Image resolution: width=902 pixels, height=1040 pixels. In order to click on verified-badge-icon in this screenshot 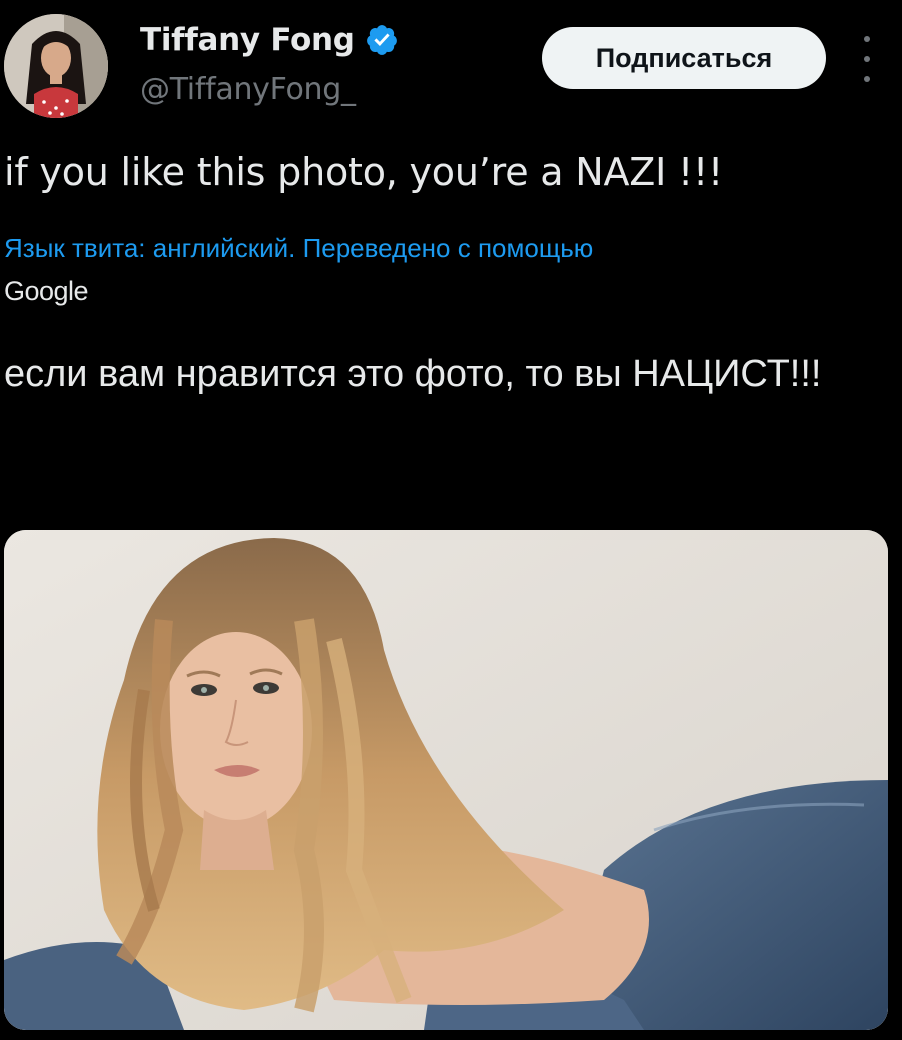, I will do `click(381, 40)`.